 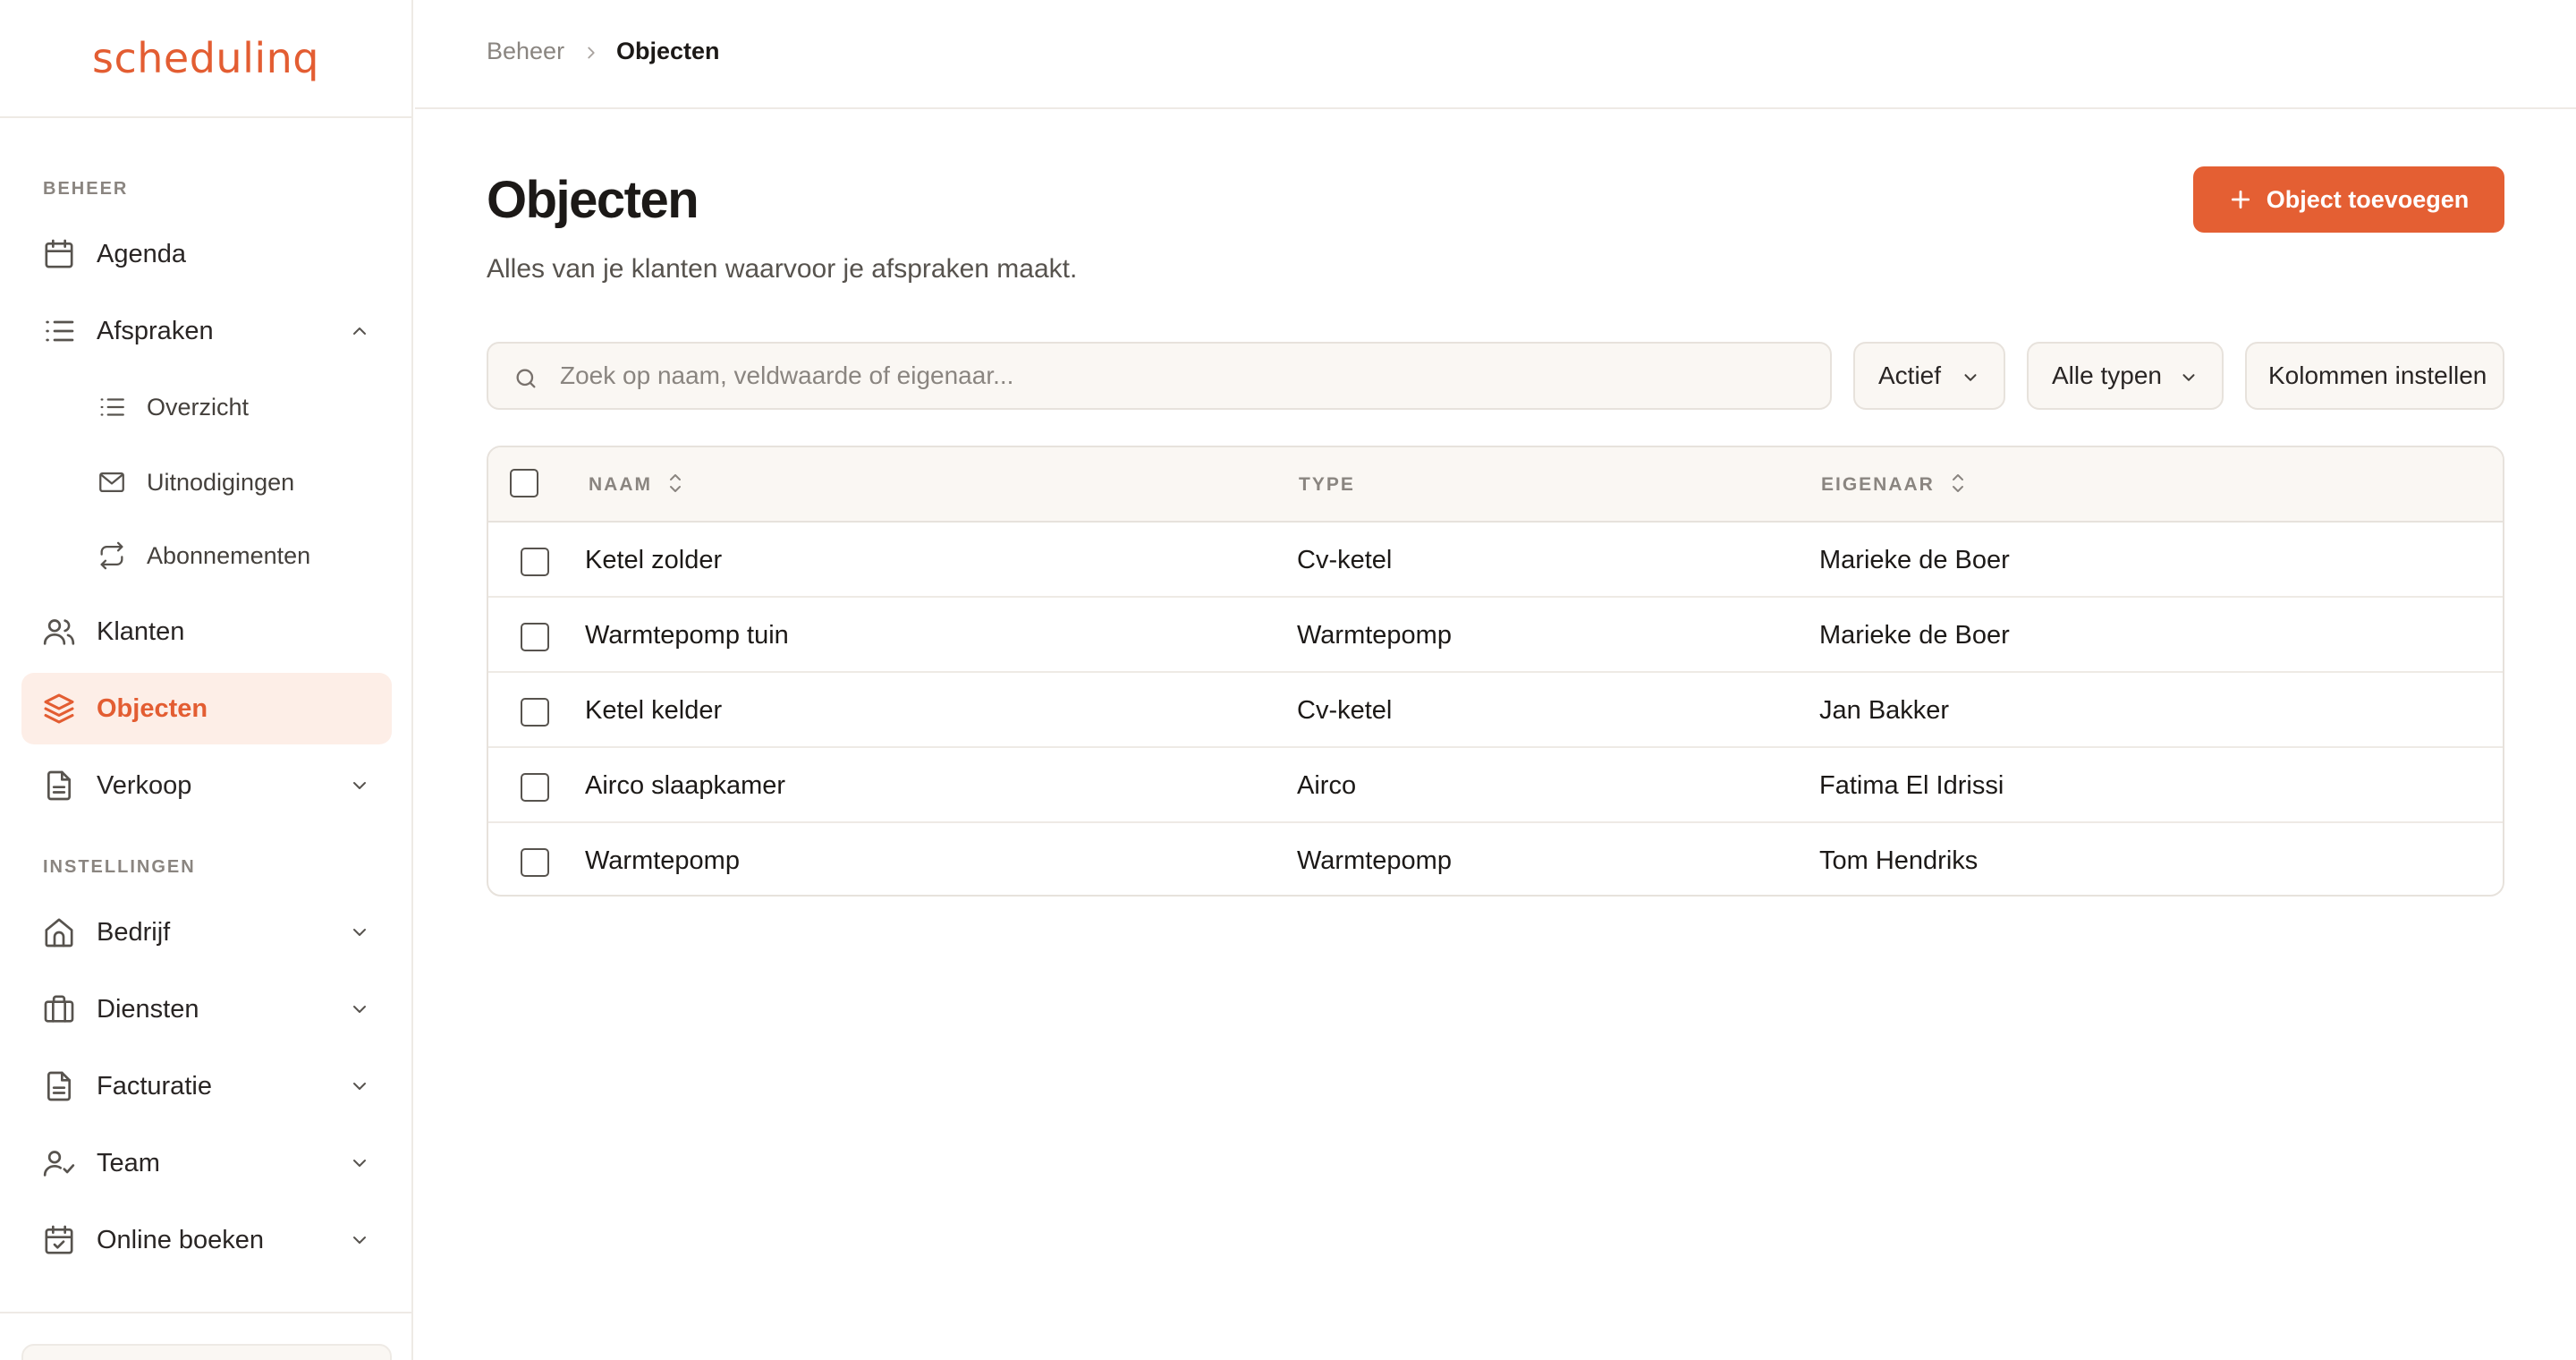 I want to click on repeat-icon, so click(x=111, y=555).